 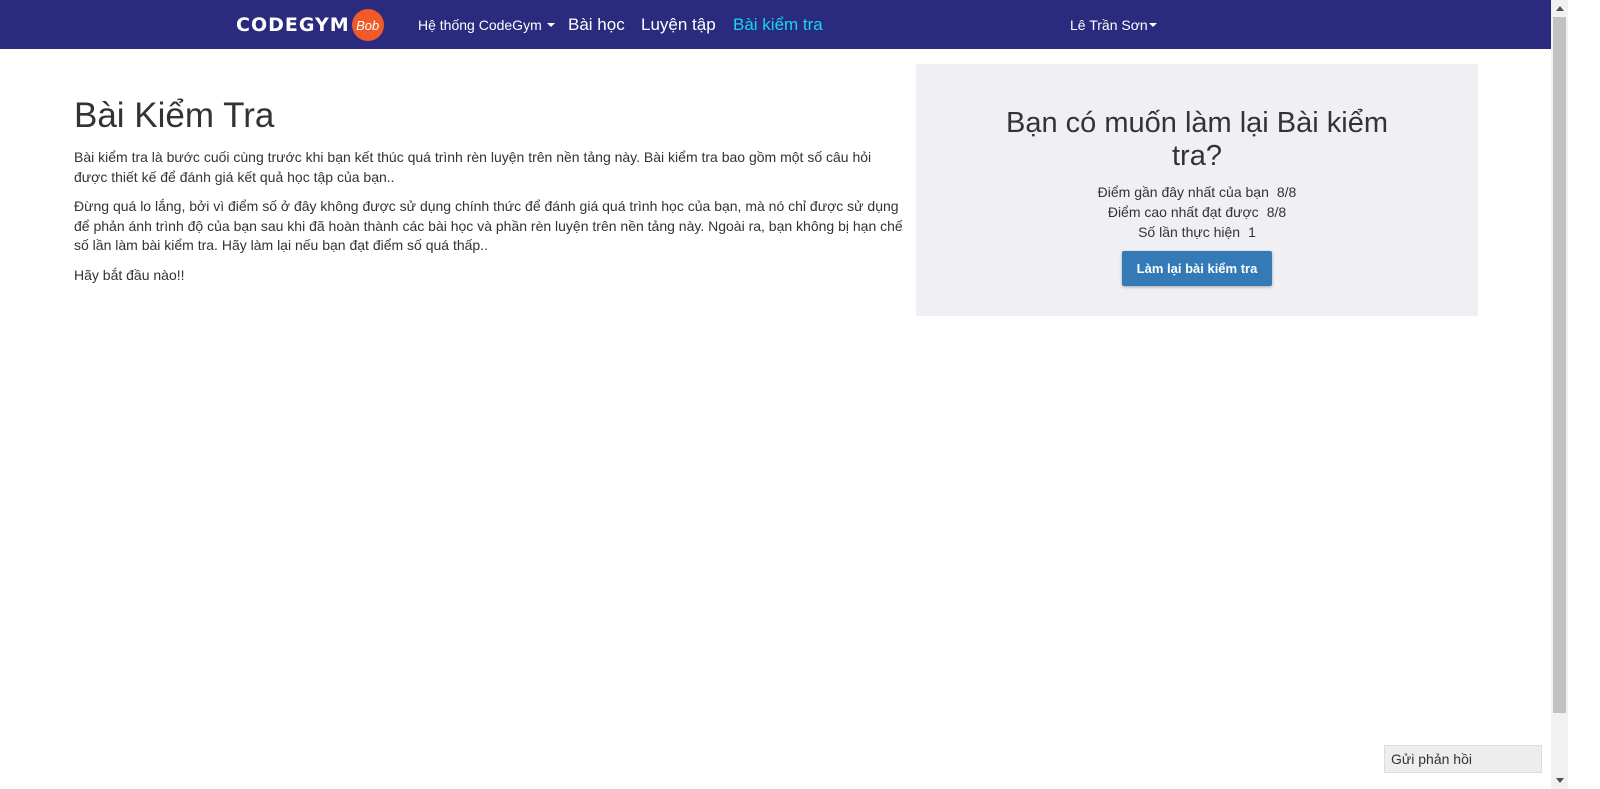 What do you see at coordinates (1189, 232) in the screenshot?
I see `stat-label: Số lần thực hiện` at bounding box center [1189, 232].